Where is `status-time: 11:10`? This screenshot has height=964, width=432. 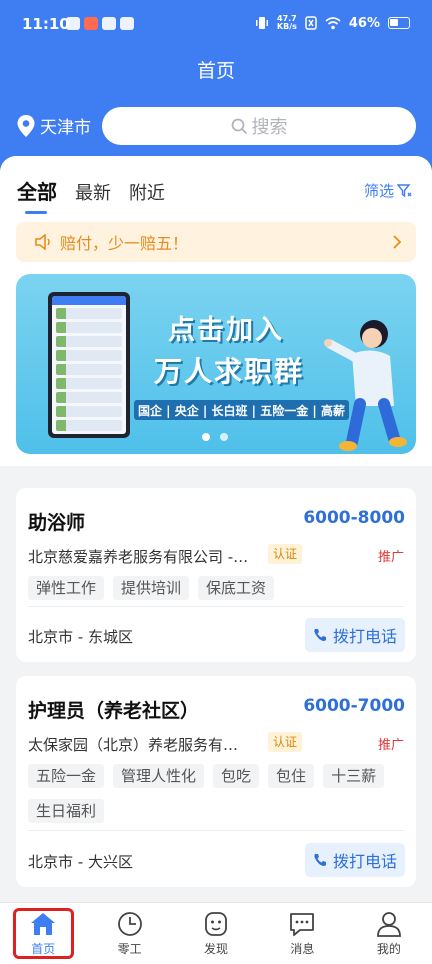
status-time: 11:10 is located at coordinates (46, 24).